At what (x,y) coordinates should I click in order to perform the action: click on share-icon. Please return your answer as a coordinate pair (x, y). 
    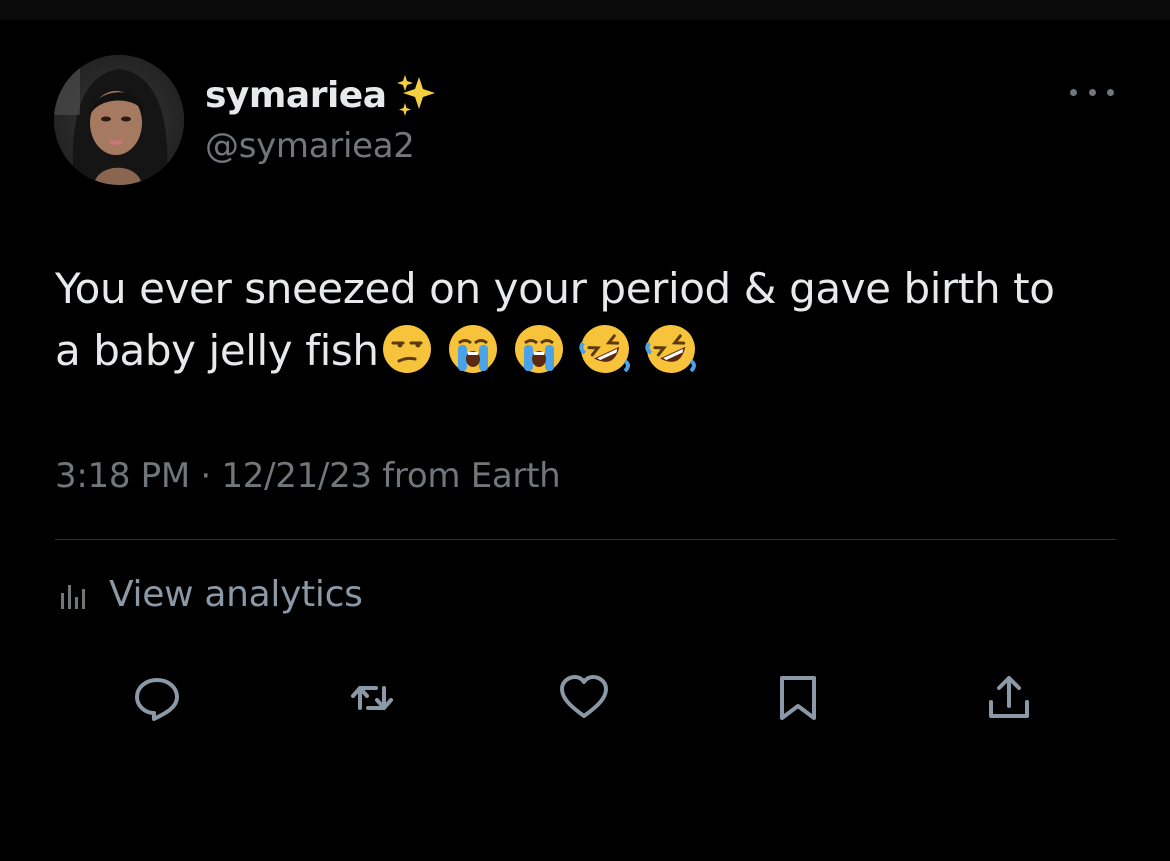
    Looking at the image, I should click on (1009, 697).